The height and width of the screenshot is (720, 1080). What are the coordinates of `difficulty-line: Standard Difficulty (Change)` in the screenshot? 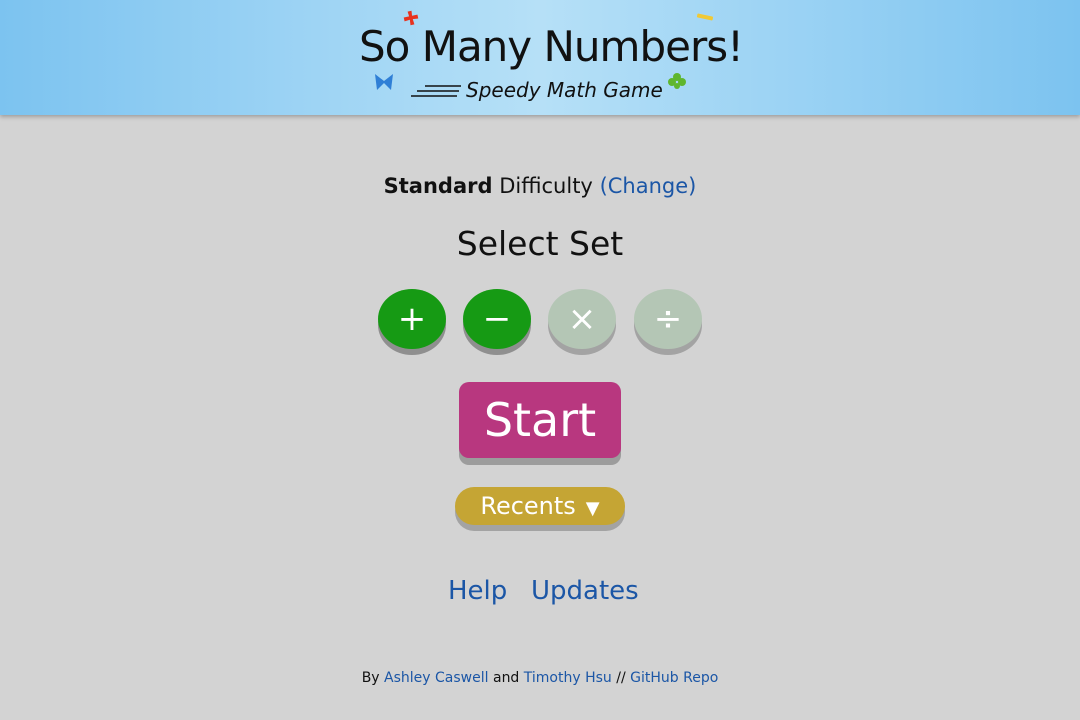 It's located at (540, 186).